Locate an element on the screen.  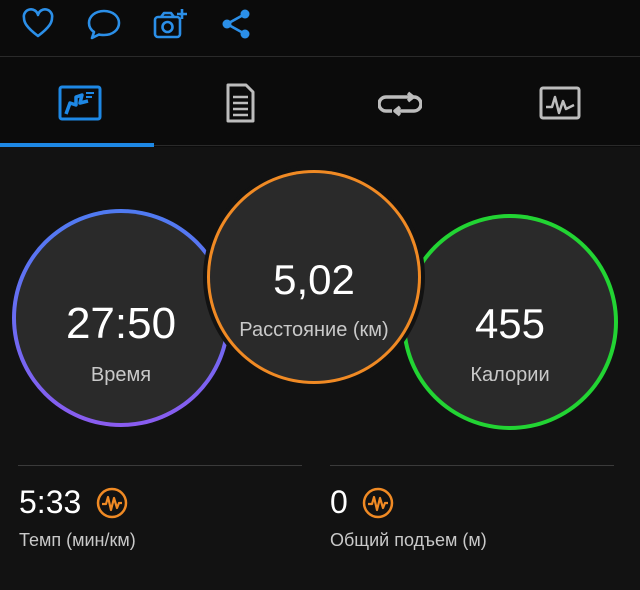
tab-details is located at coordinates (240, 101).